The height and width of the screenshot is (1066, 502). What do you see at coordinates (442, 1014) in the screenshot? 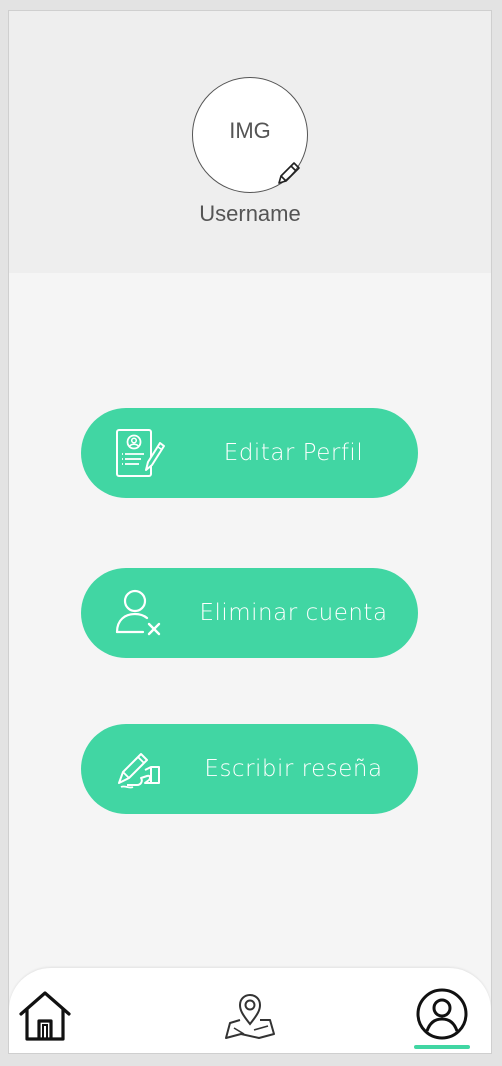
I see `user-circle-icon` at bounding box center [442, 1014].